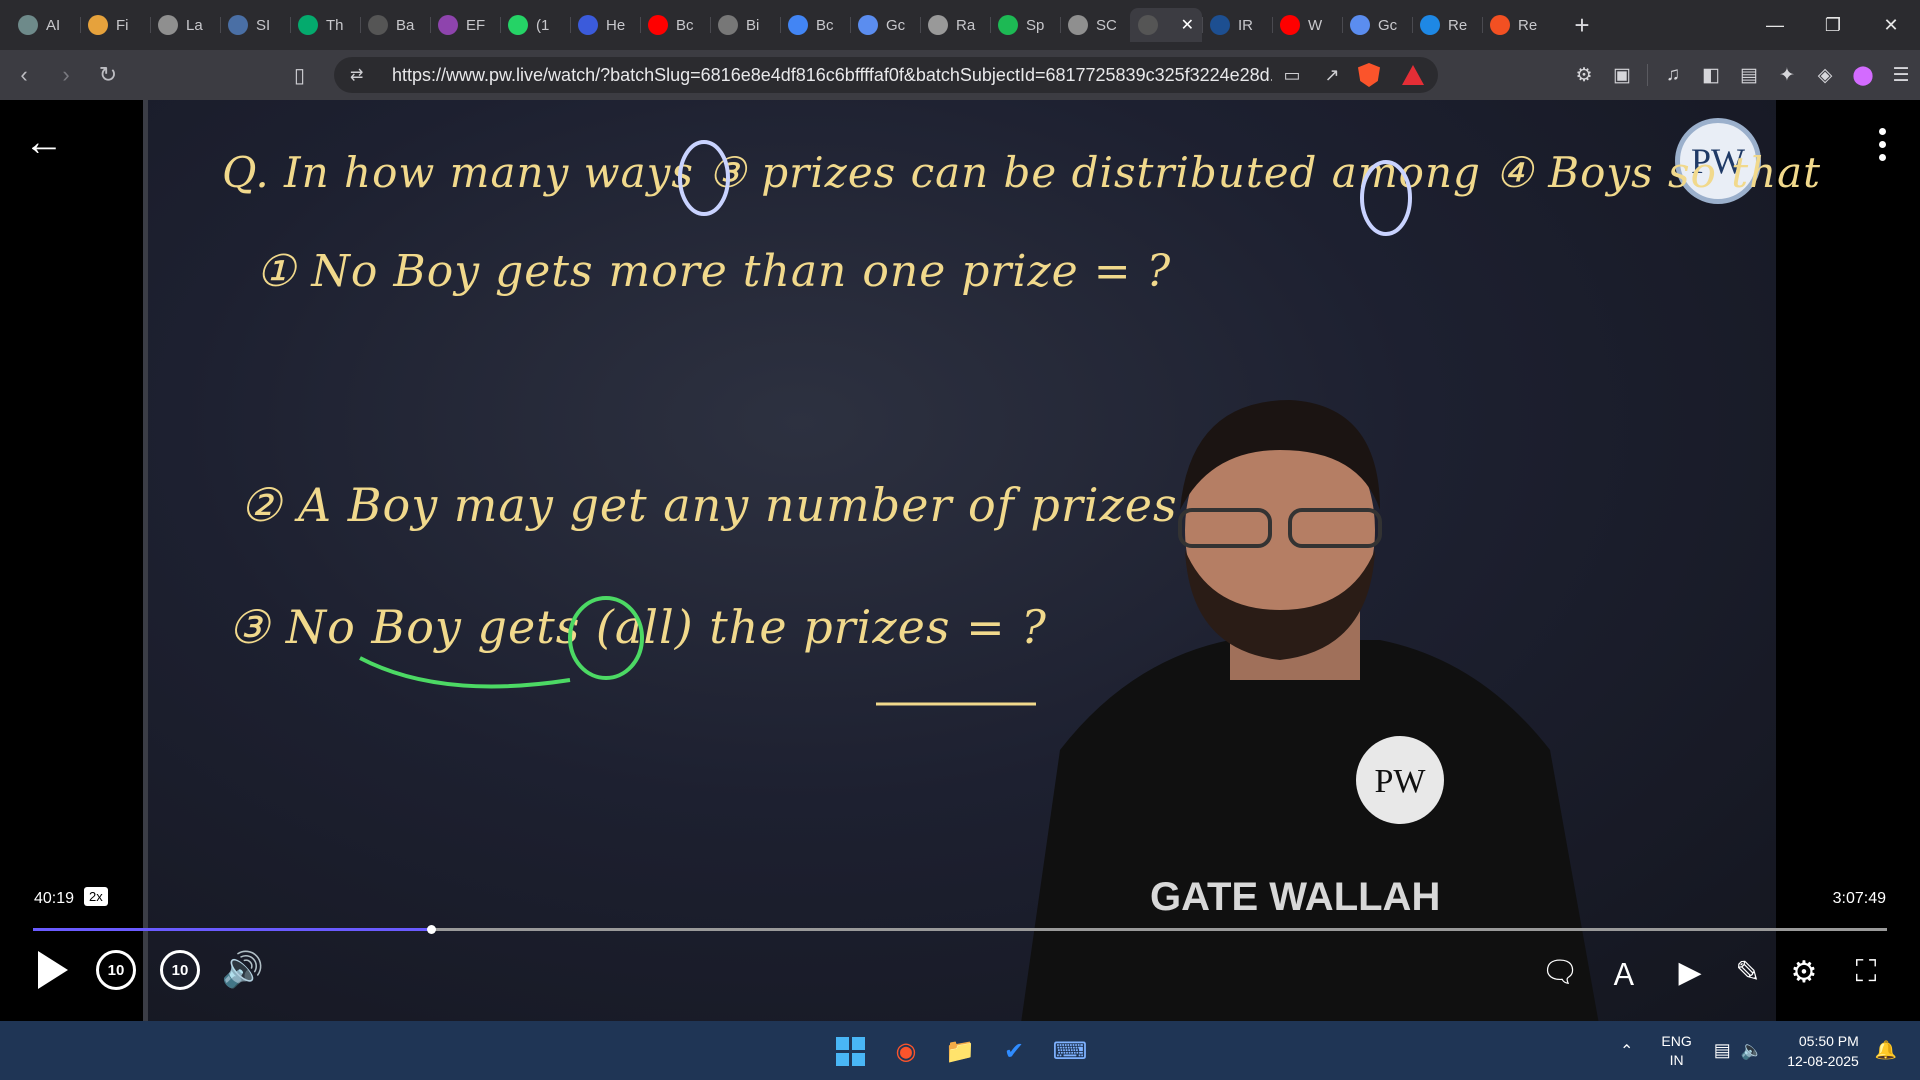 This screenshot has width=1920, height=1080. Describe the element at coordinates (1886, 1050) in the screenshot. I see `notification-bell-icon: 🔔` at that location.